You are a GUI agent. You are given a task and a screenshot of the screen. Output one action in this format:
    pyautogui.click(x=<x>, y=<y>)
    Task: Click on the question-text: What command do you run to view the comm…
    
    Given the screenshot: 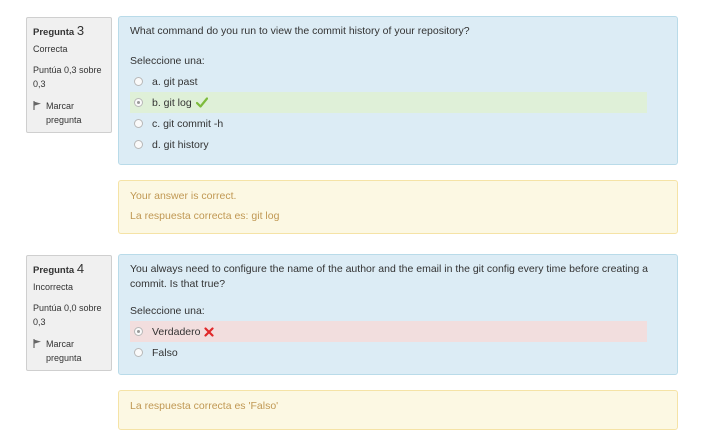 What is the action you would take?
    pyautogui.click(x=300, y=31)
    